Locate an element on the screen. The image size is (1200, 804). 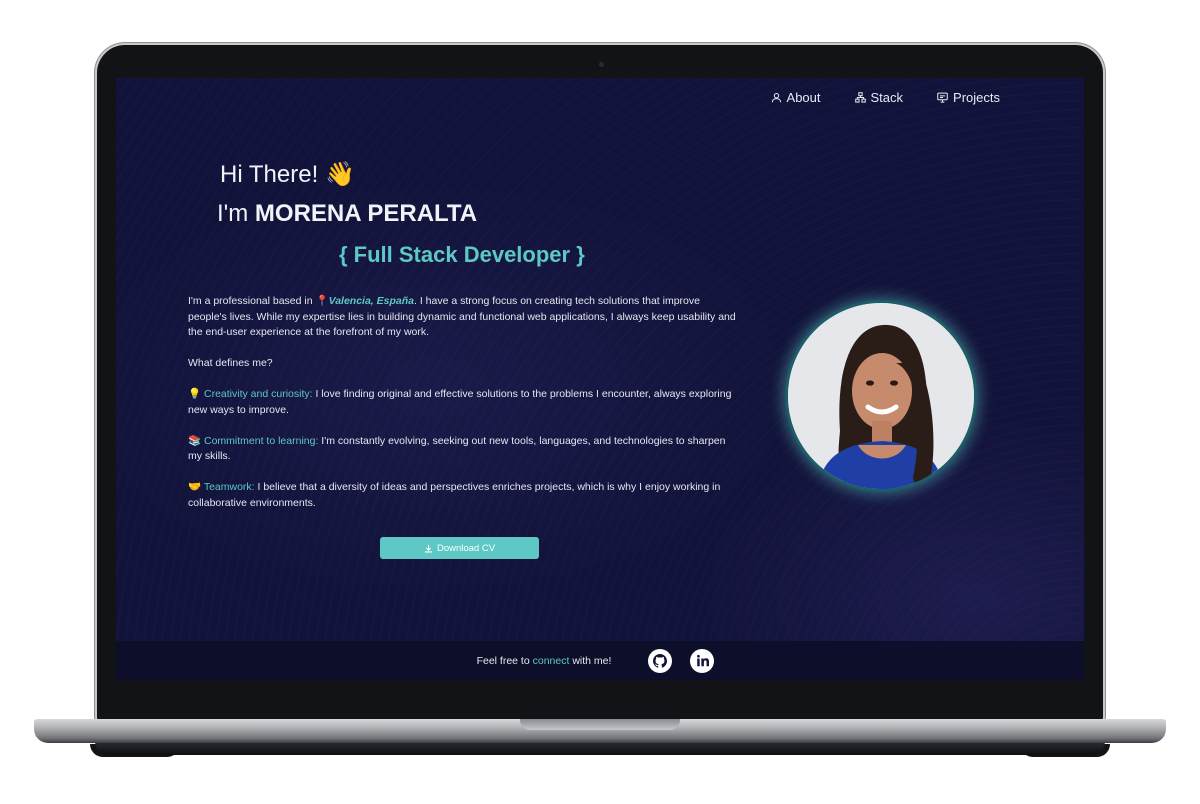
download-icon is located at coordinates (428, 548).